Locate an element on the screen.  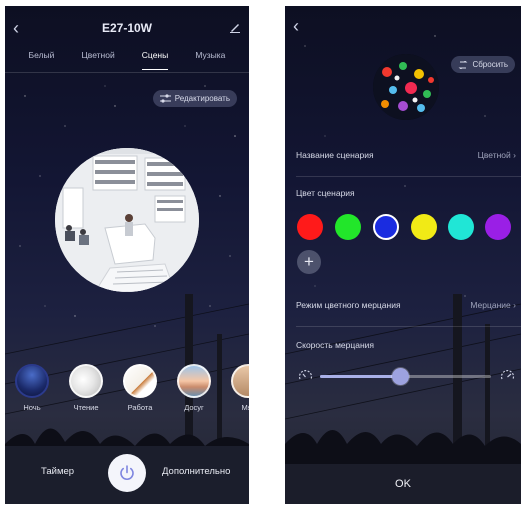
edit-icon is located at coordinates (235, 29).